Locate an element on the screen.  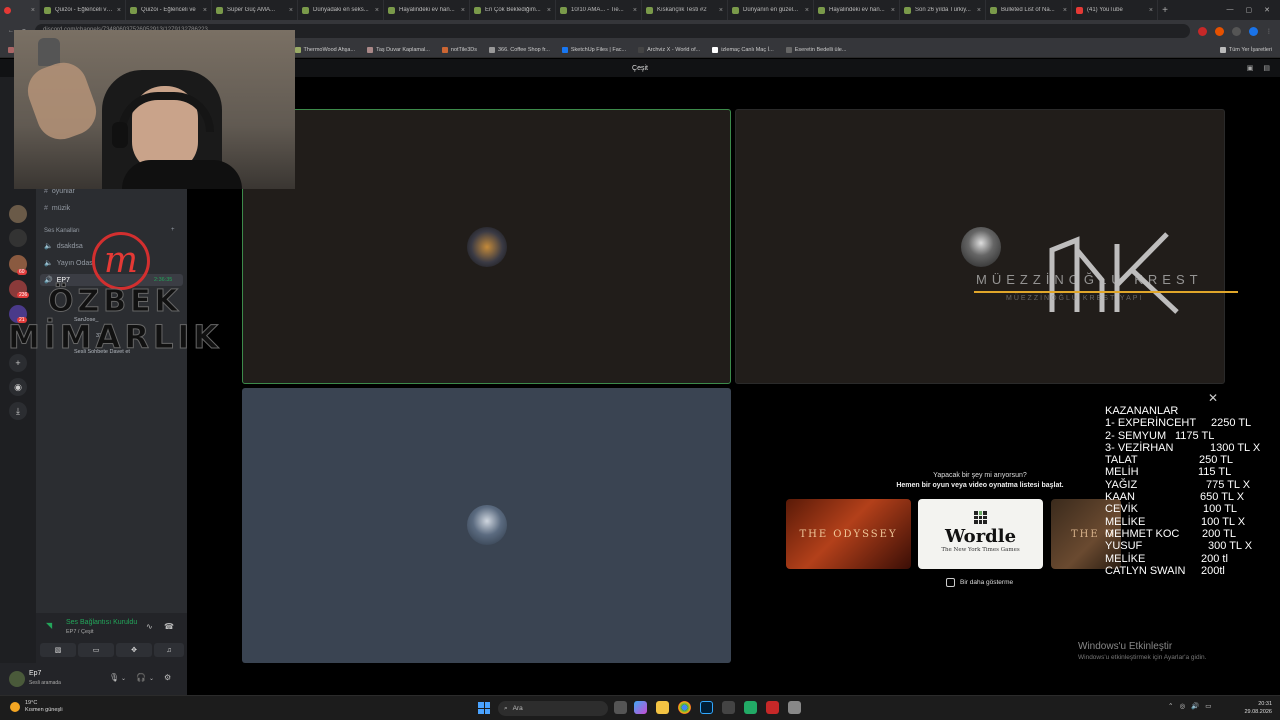
weather-widget: 19°C Kısmen güneşli is located at coordinates (36, 707).